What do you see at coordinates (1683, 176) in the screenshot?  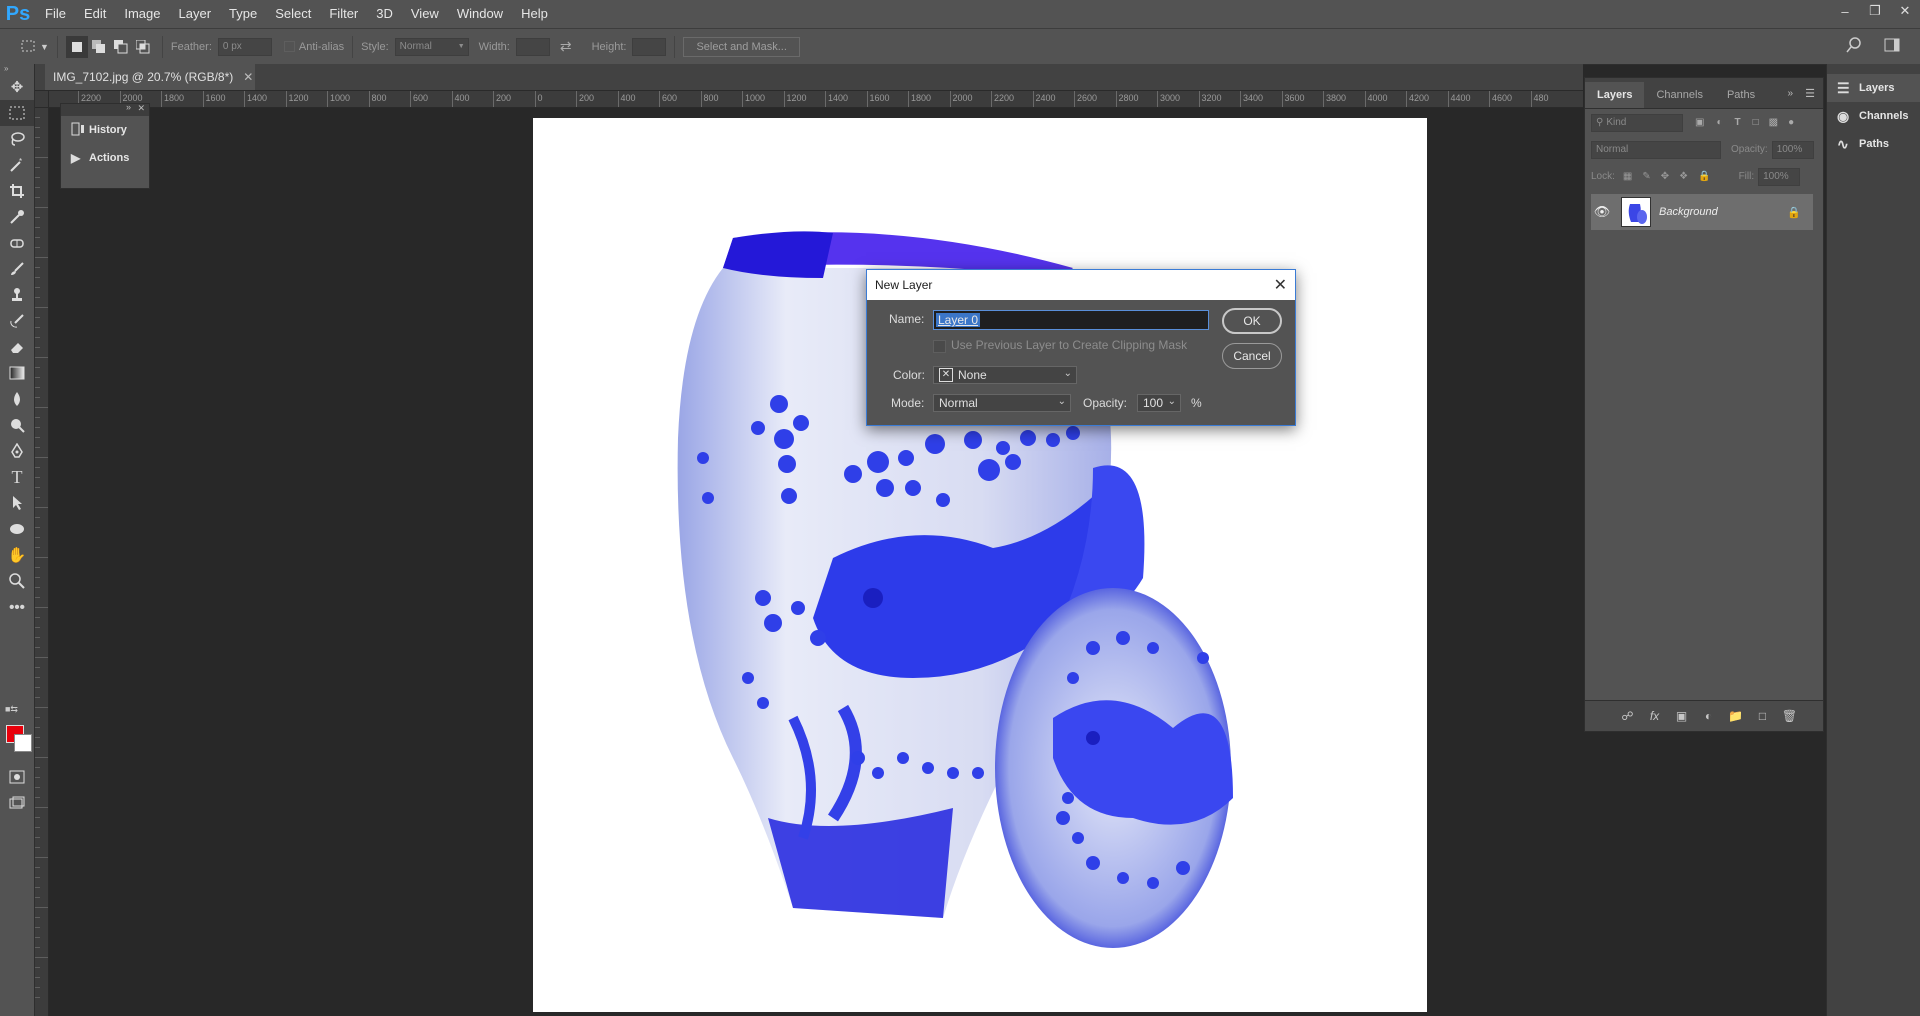 I see `lock-artboard-icon: ❖` at bounding box center [1683, 176].